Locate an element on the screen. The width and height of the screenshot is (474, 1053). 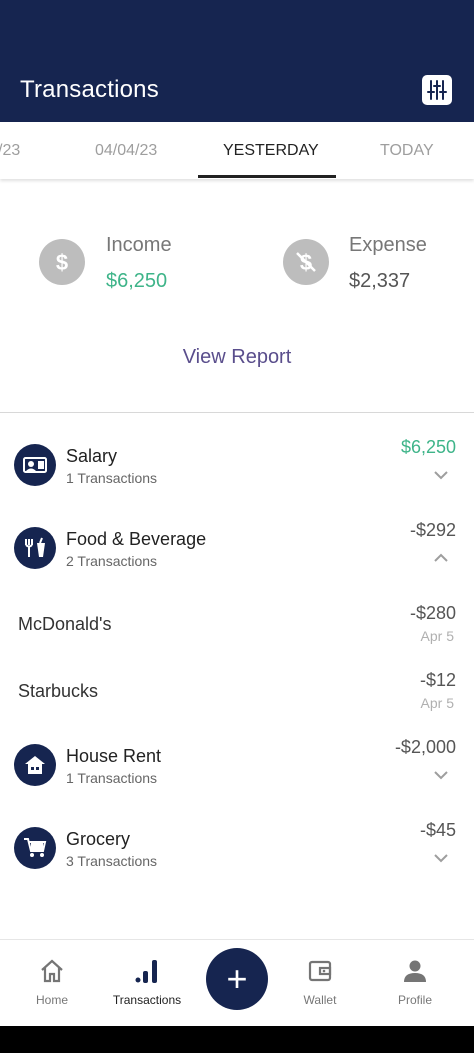
person-icon is located at coordinates (415, 971).